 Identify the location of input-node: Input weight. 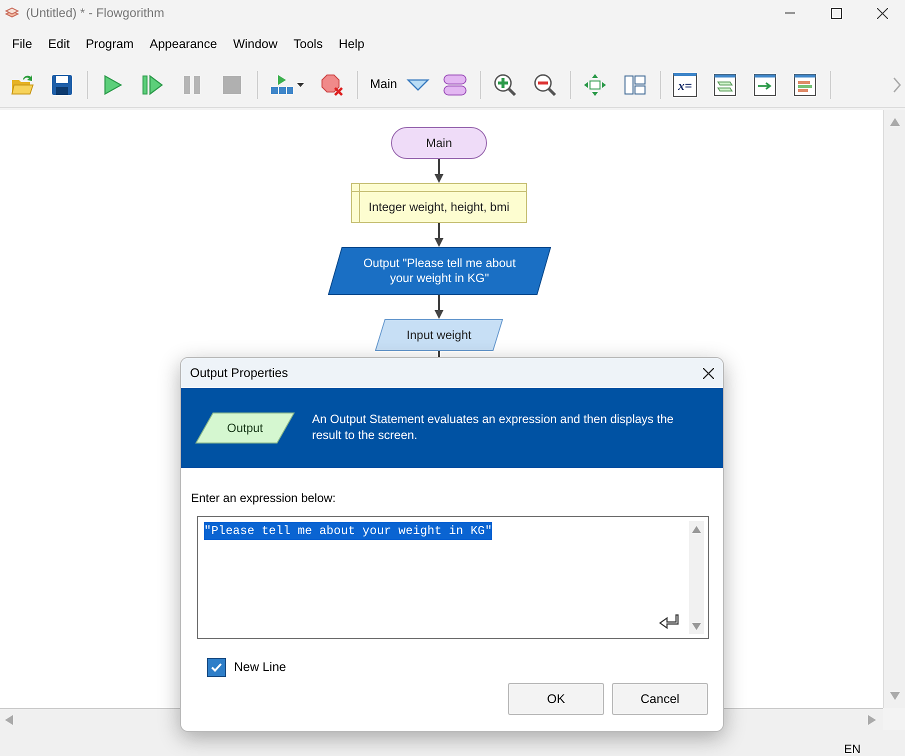
(439, 335).